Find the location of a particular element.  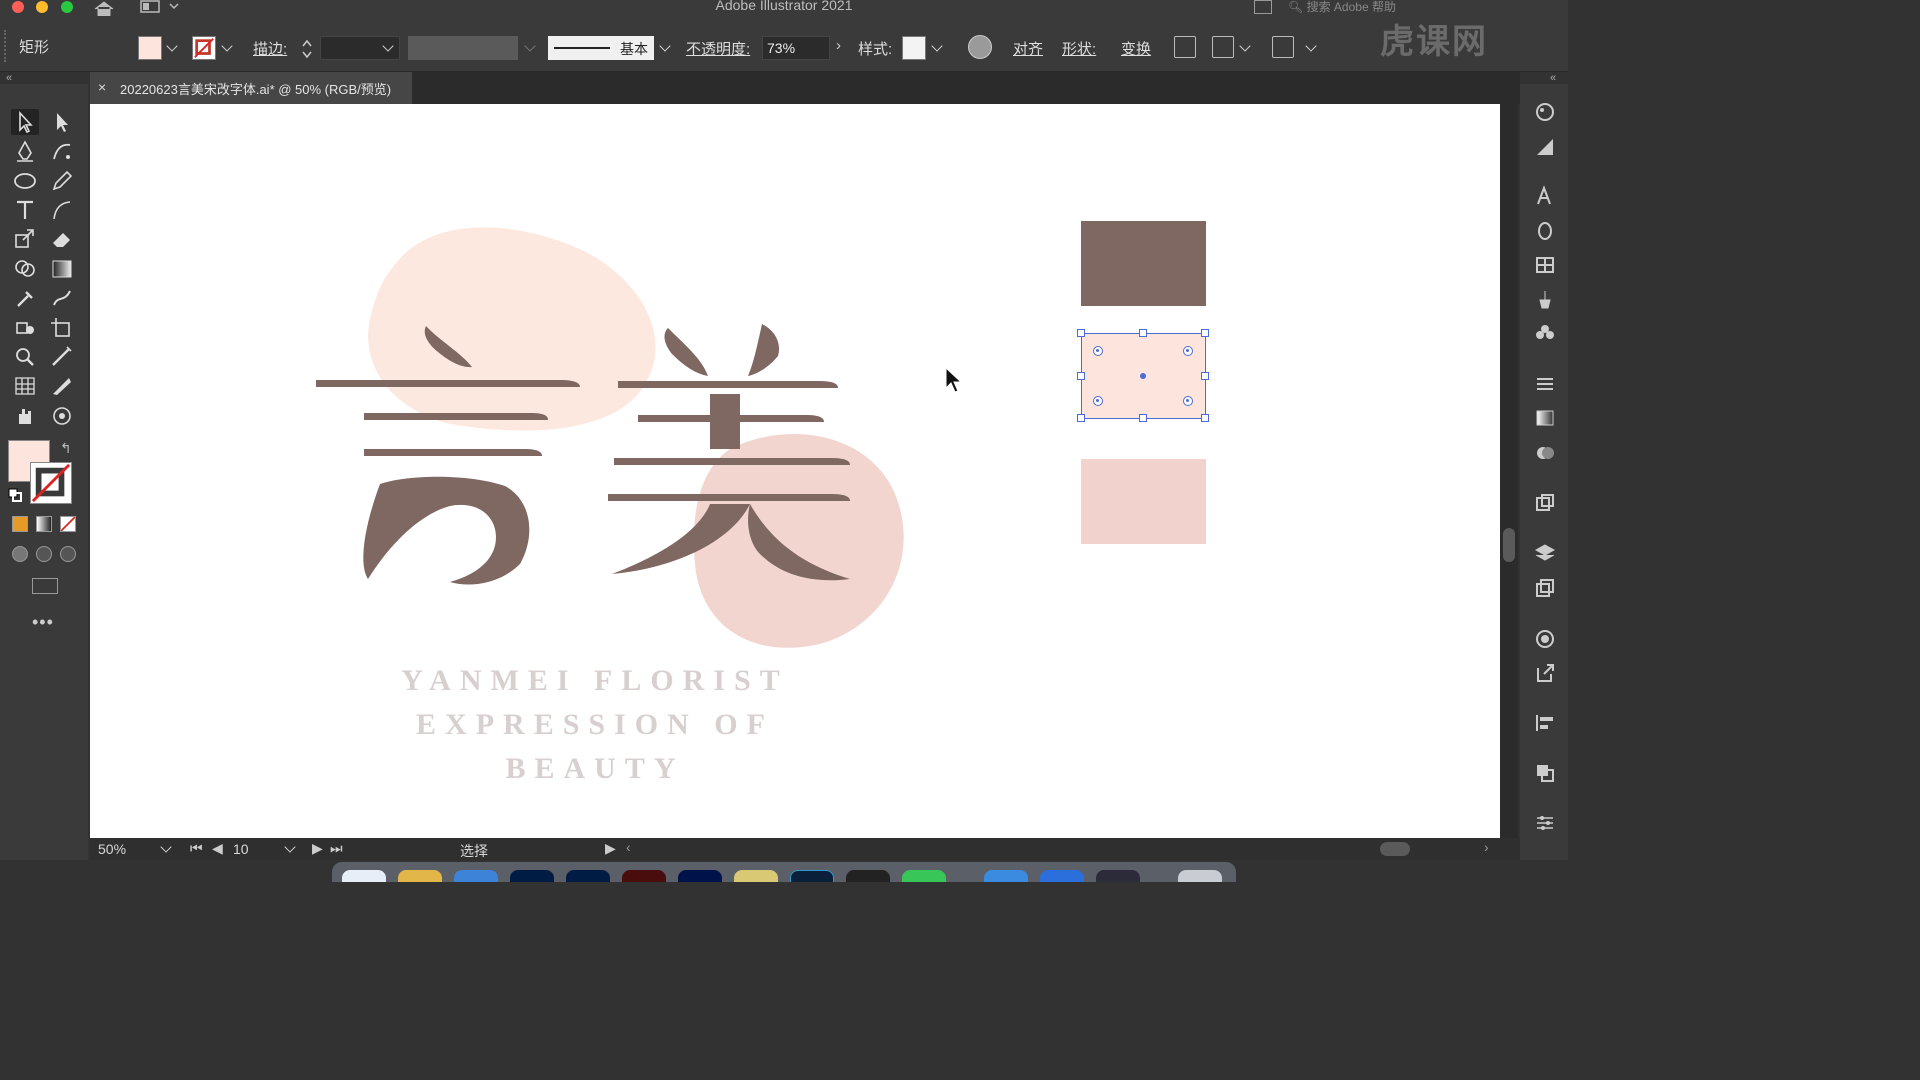

variable-width-profile is located at coordinates (463, 48).